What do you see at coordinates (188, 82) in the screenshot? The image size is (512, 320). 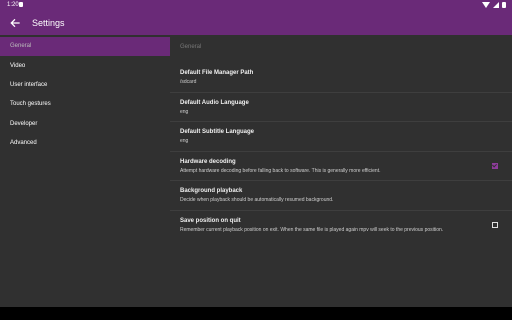 I see `pref-summary: /sdcard` at bounding box center [188, 82].